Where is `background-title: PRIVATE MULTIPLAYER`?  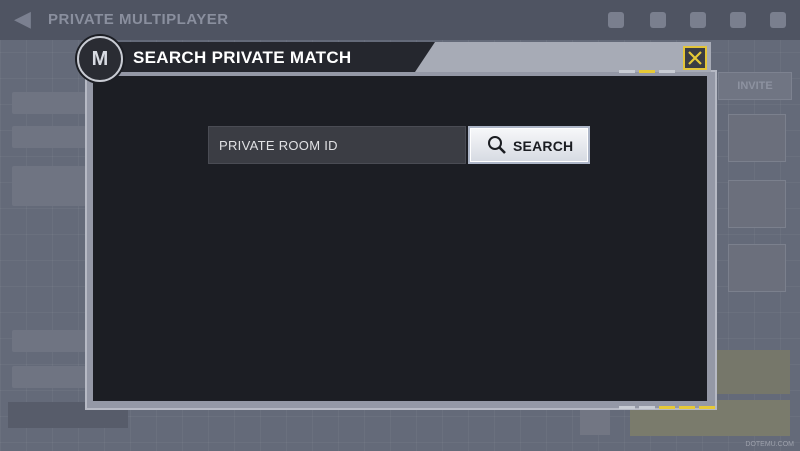 background-title: PRIVATE MULTIPLAYER is located at coordinates (138, 19).